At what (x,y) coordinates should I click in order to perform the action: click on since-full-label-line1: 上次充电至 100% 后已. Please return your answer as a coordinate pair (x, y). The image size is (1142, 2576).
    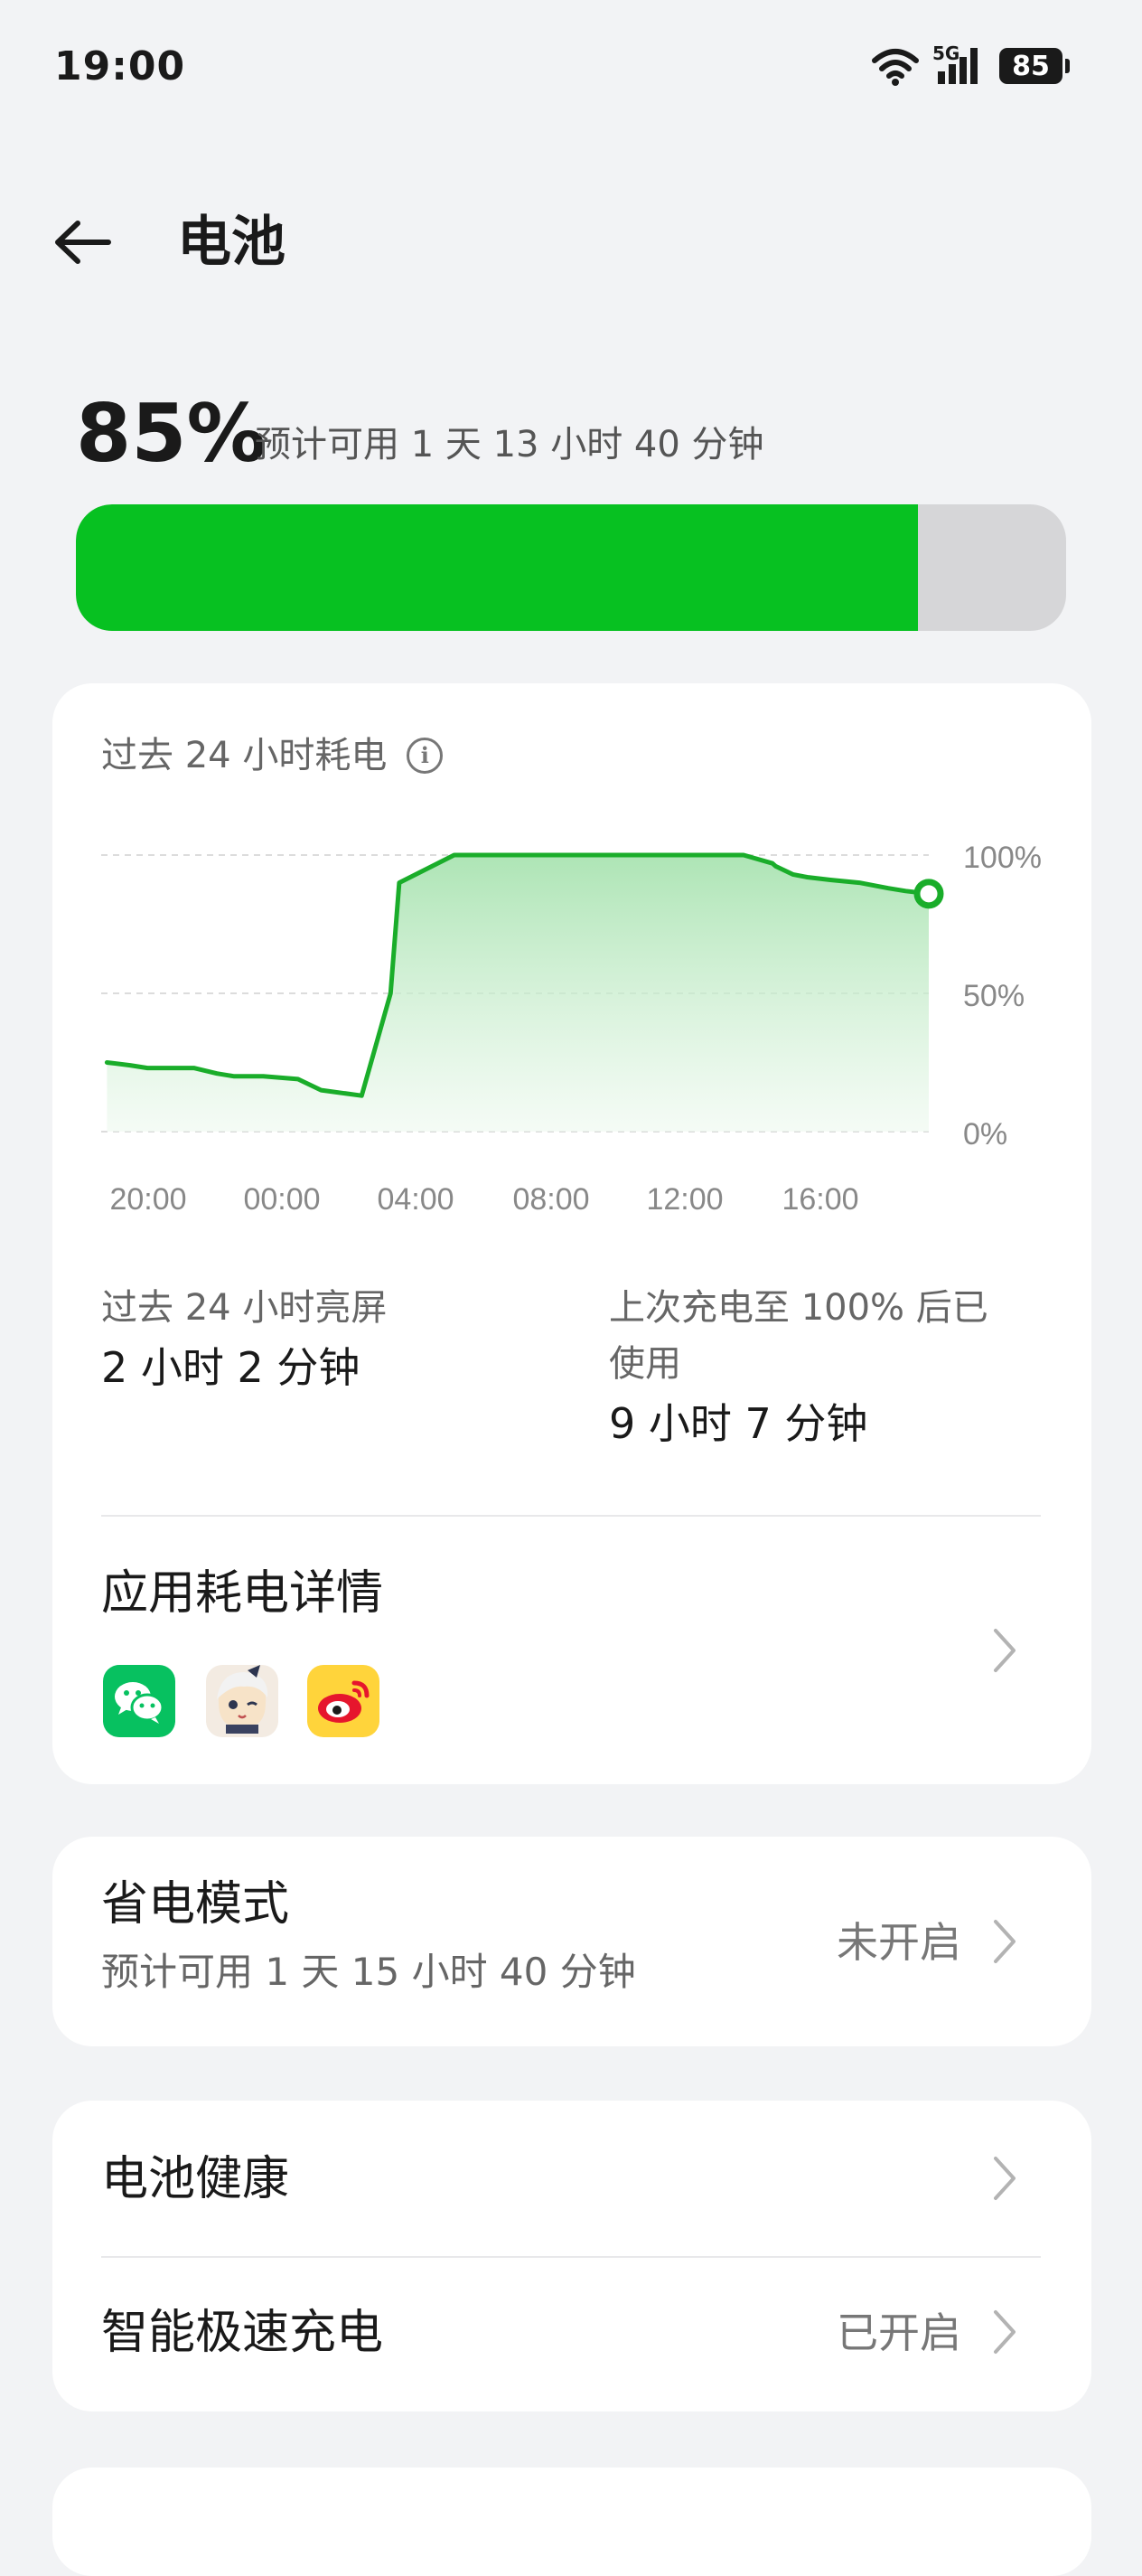
    Looking at the image, I should click on (798, 1308).